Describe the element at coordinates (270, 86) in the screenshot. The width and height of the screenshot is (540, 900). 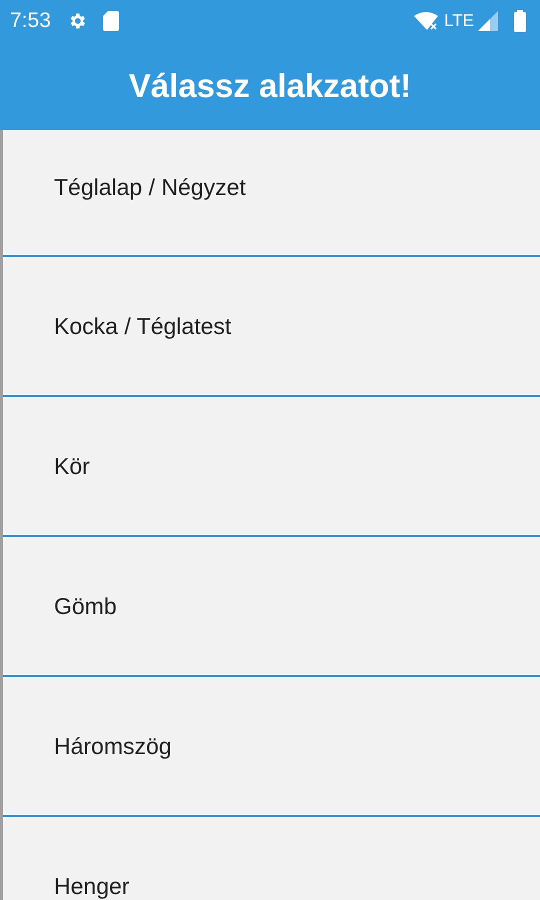
I see `app-title: Válassz alakzatot!` at that location.